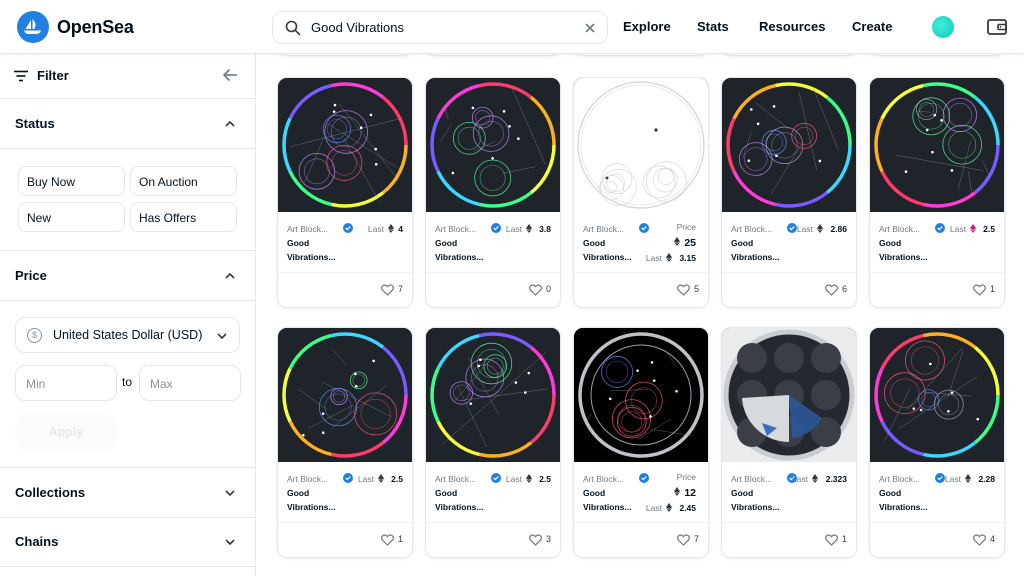 The width and height of the screenshot is (1024, 576). I want to click on price-section-toggle: Price, so click(127, 276).